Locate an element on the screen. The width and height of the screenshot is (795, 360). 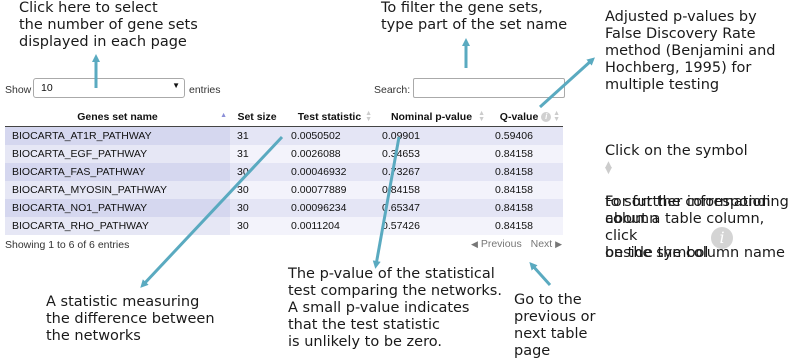
arrow-from-pvalue is located at coordinates (386, 202).